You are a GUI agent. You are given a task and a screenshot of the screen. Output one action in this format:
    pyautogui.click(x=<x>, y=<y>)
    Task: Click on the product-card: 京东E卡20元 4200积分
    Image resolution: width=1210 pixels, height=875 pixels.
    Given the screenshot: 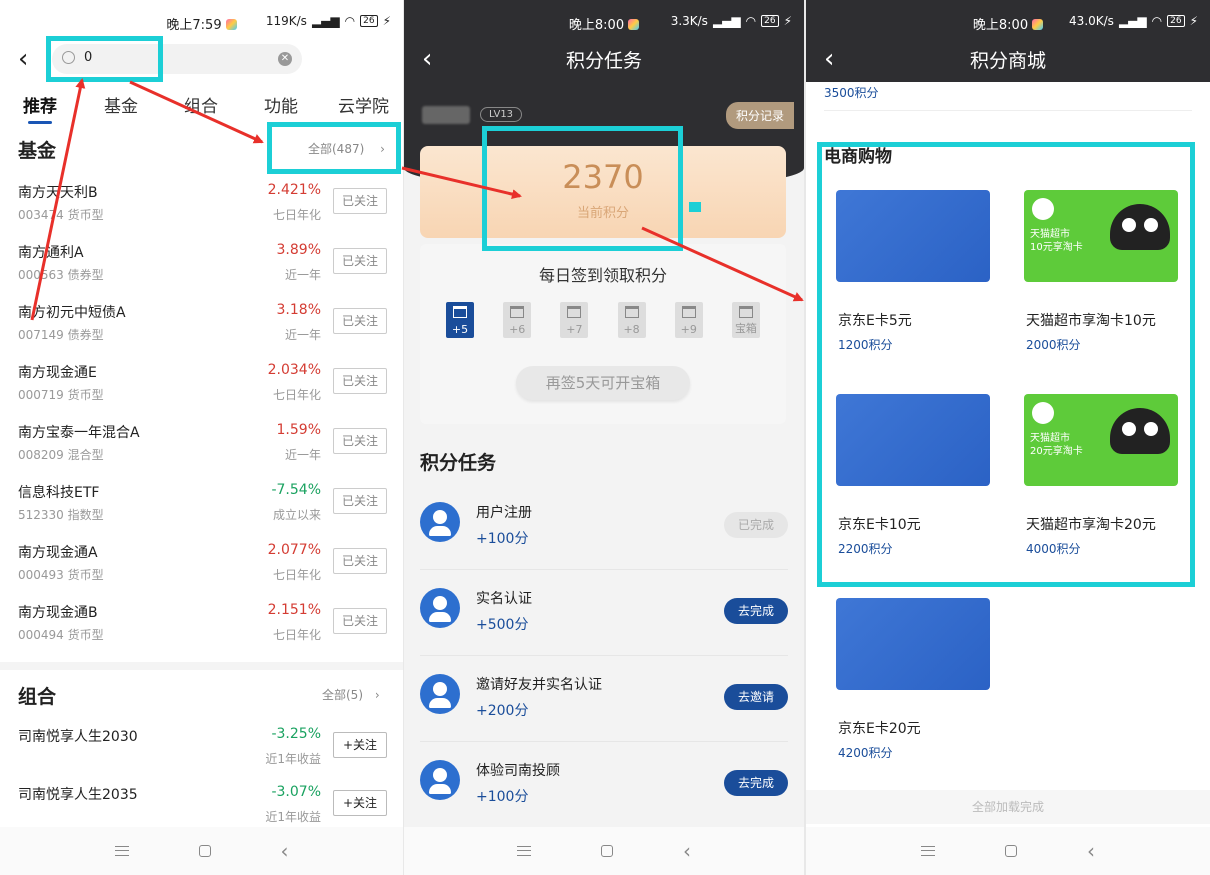 What is the action you would take?
    pyautogui.click(x=914, y=692)
    